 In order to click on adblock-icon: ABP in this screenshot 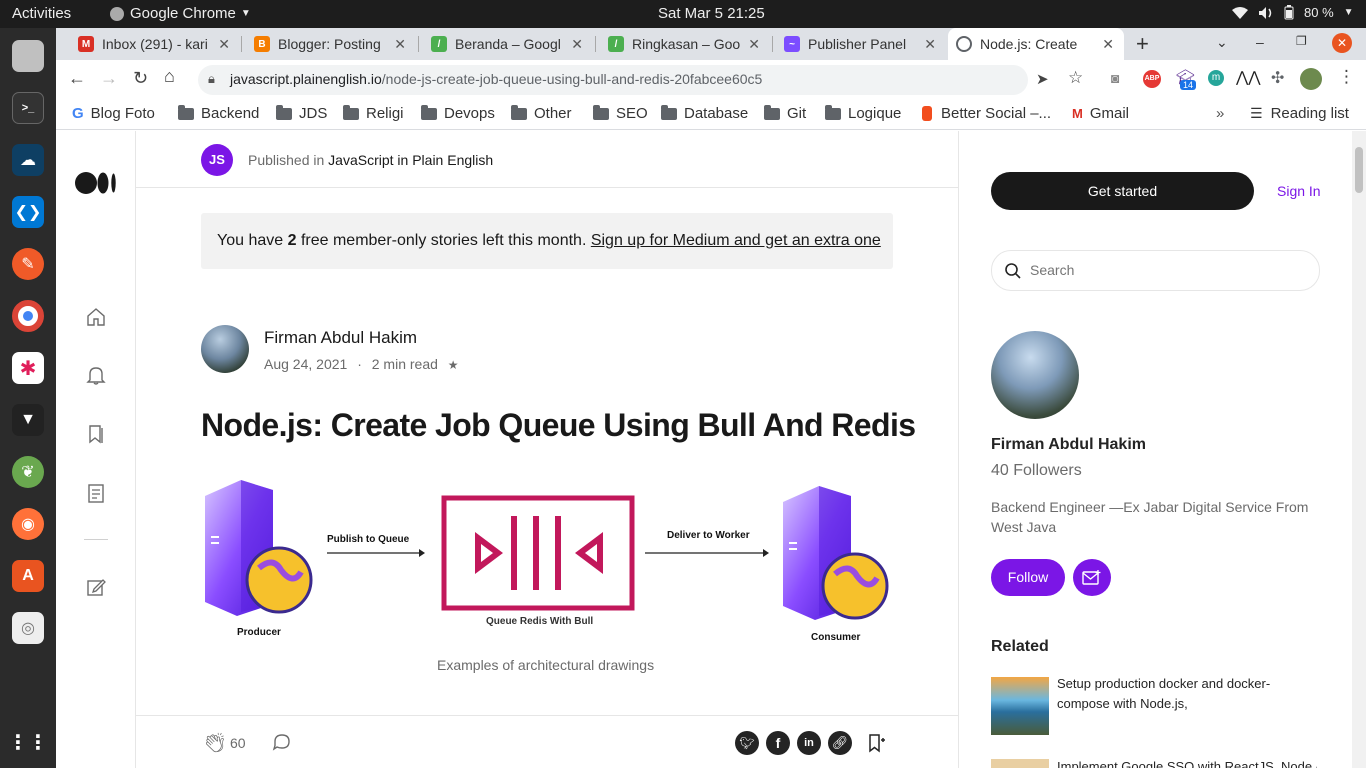, I will do `click(1152, 79)`.